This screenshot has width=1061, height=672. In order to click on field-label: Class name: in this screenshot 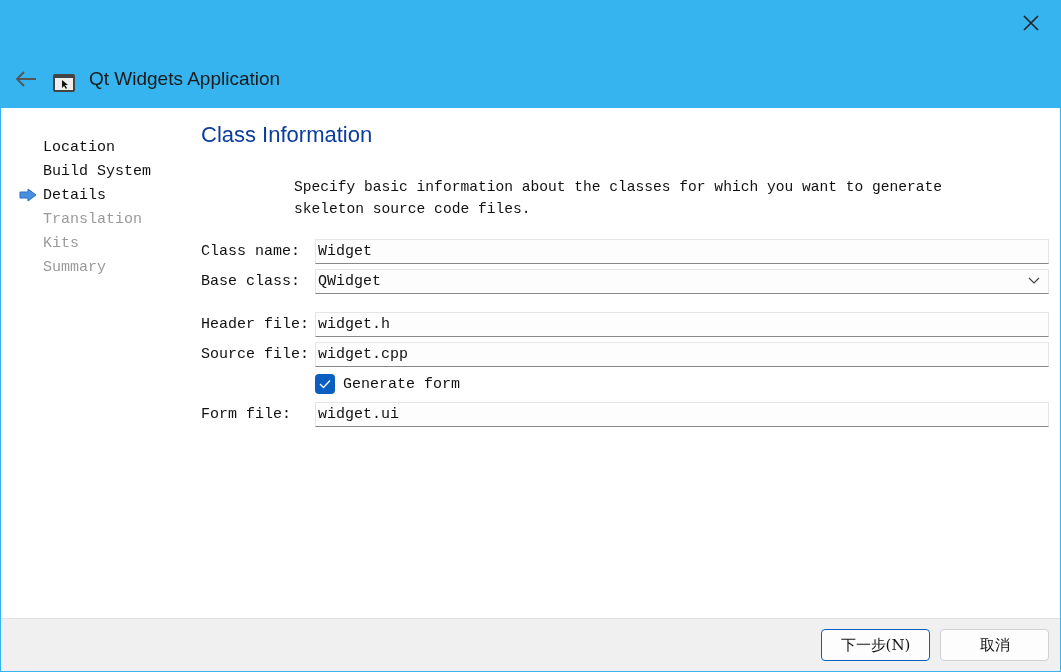, I will do `click(251, 251)`.